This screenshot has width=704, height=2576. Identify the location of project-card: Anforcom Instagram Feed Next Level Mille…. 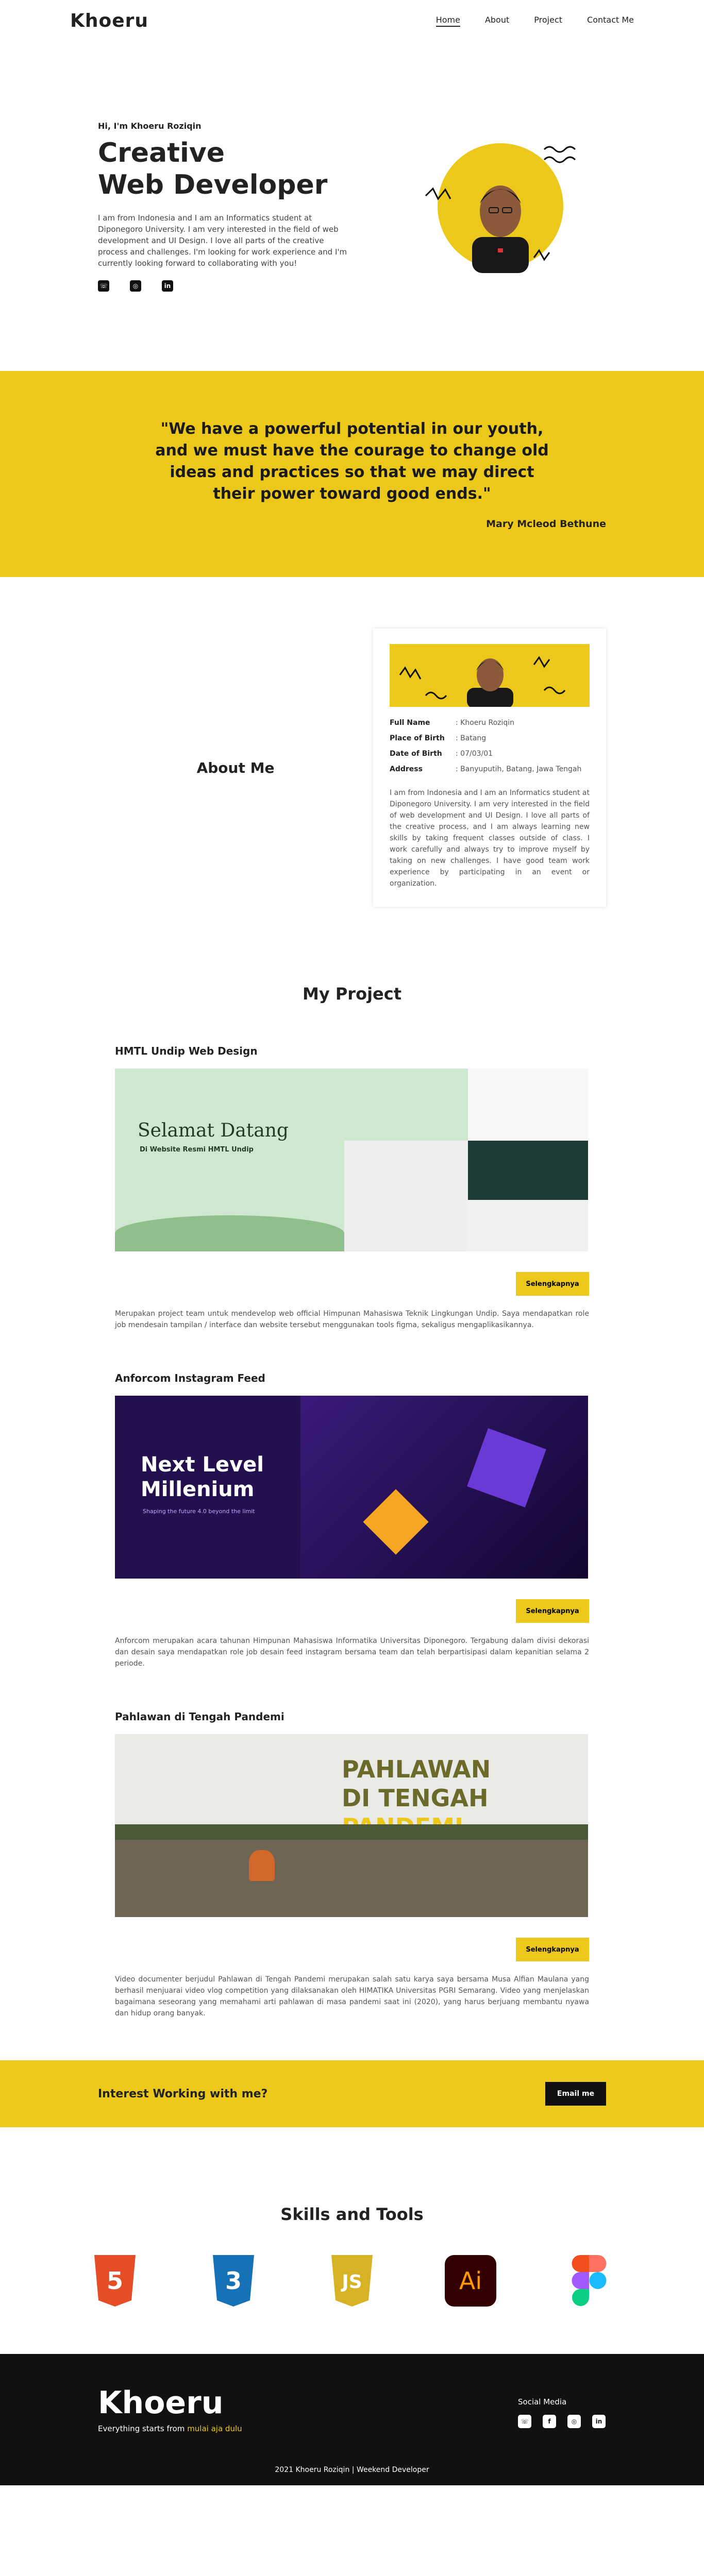
(352, 1520).